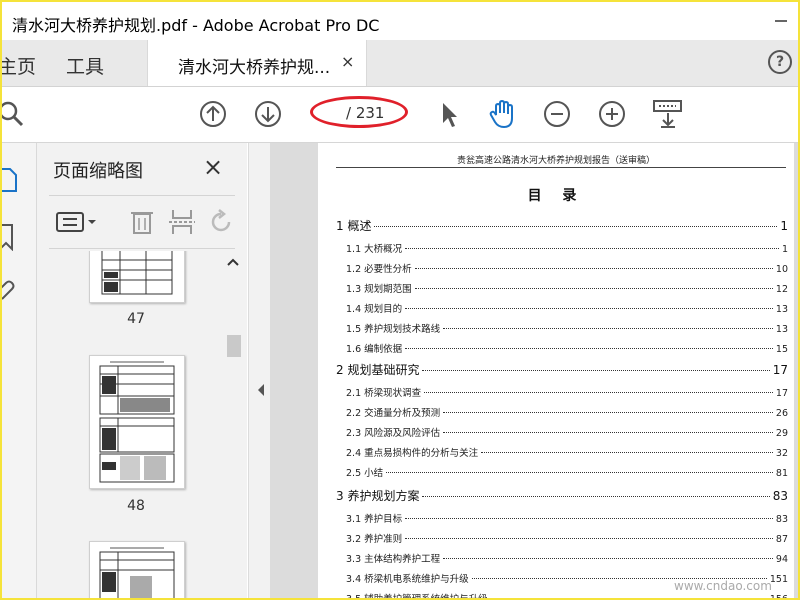 This screenshot has width=800, height=600. I want to click on toc-section-entry: 3.1 养护目标 83, so click(562, 518).